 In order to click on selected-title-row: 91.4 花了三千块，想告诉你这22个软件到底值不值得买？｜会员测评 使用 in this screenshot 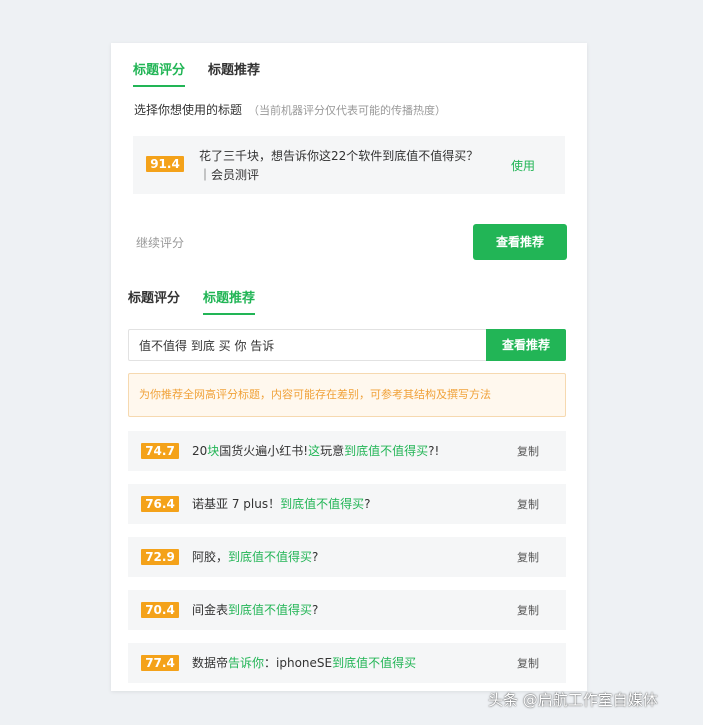, I will do `click(349, 165)`.